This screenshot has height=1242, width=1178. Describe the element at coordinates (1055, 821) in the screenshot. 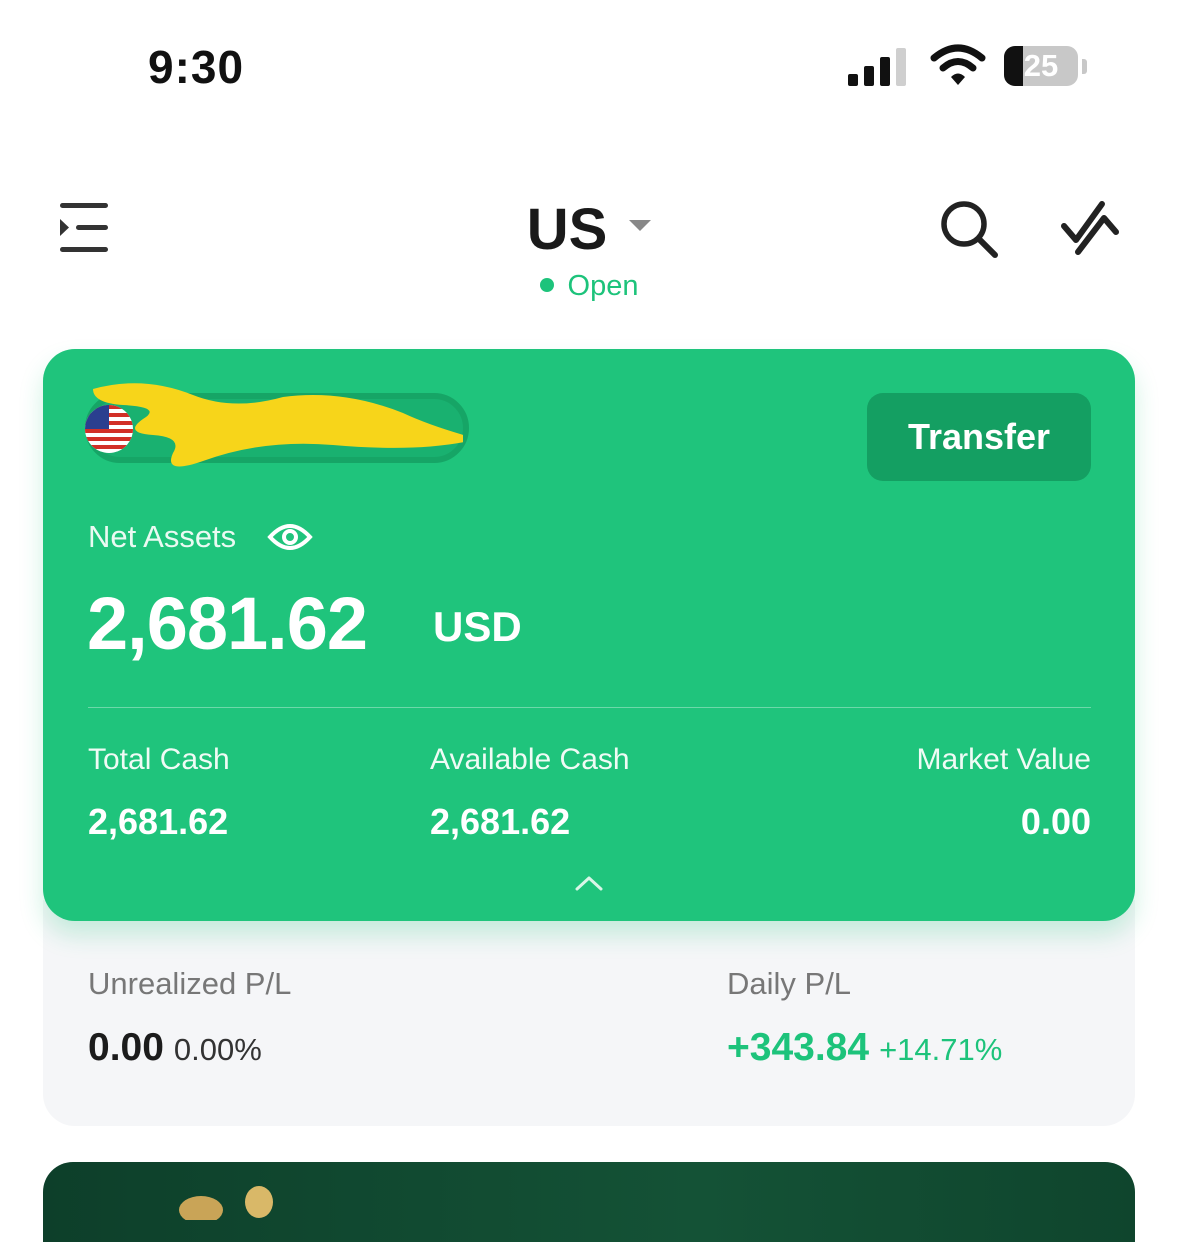

I see `market-value-value: 0.00` at that location.